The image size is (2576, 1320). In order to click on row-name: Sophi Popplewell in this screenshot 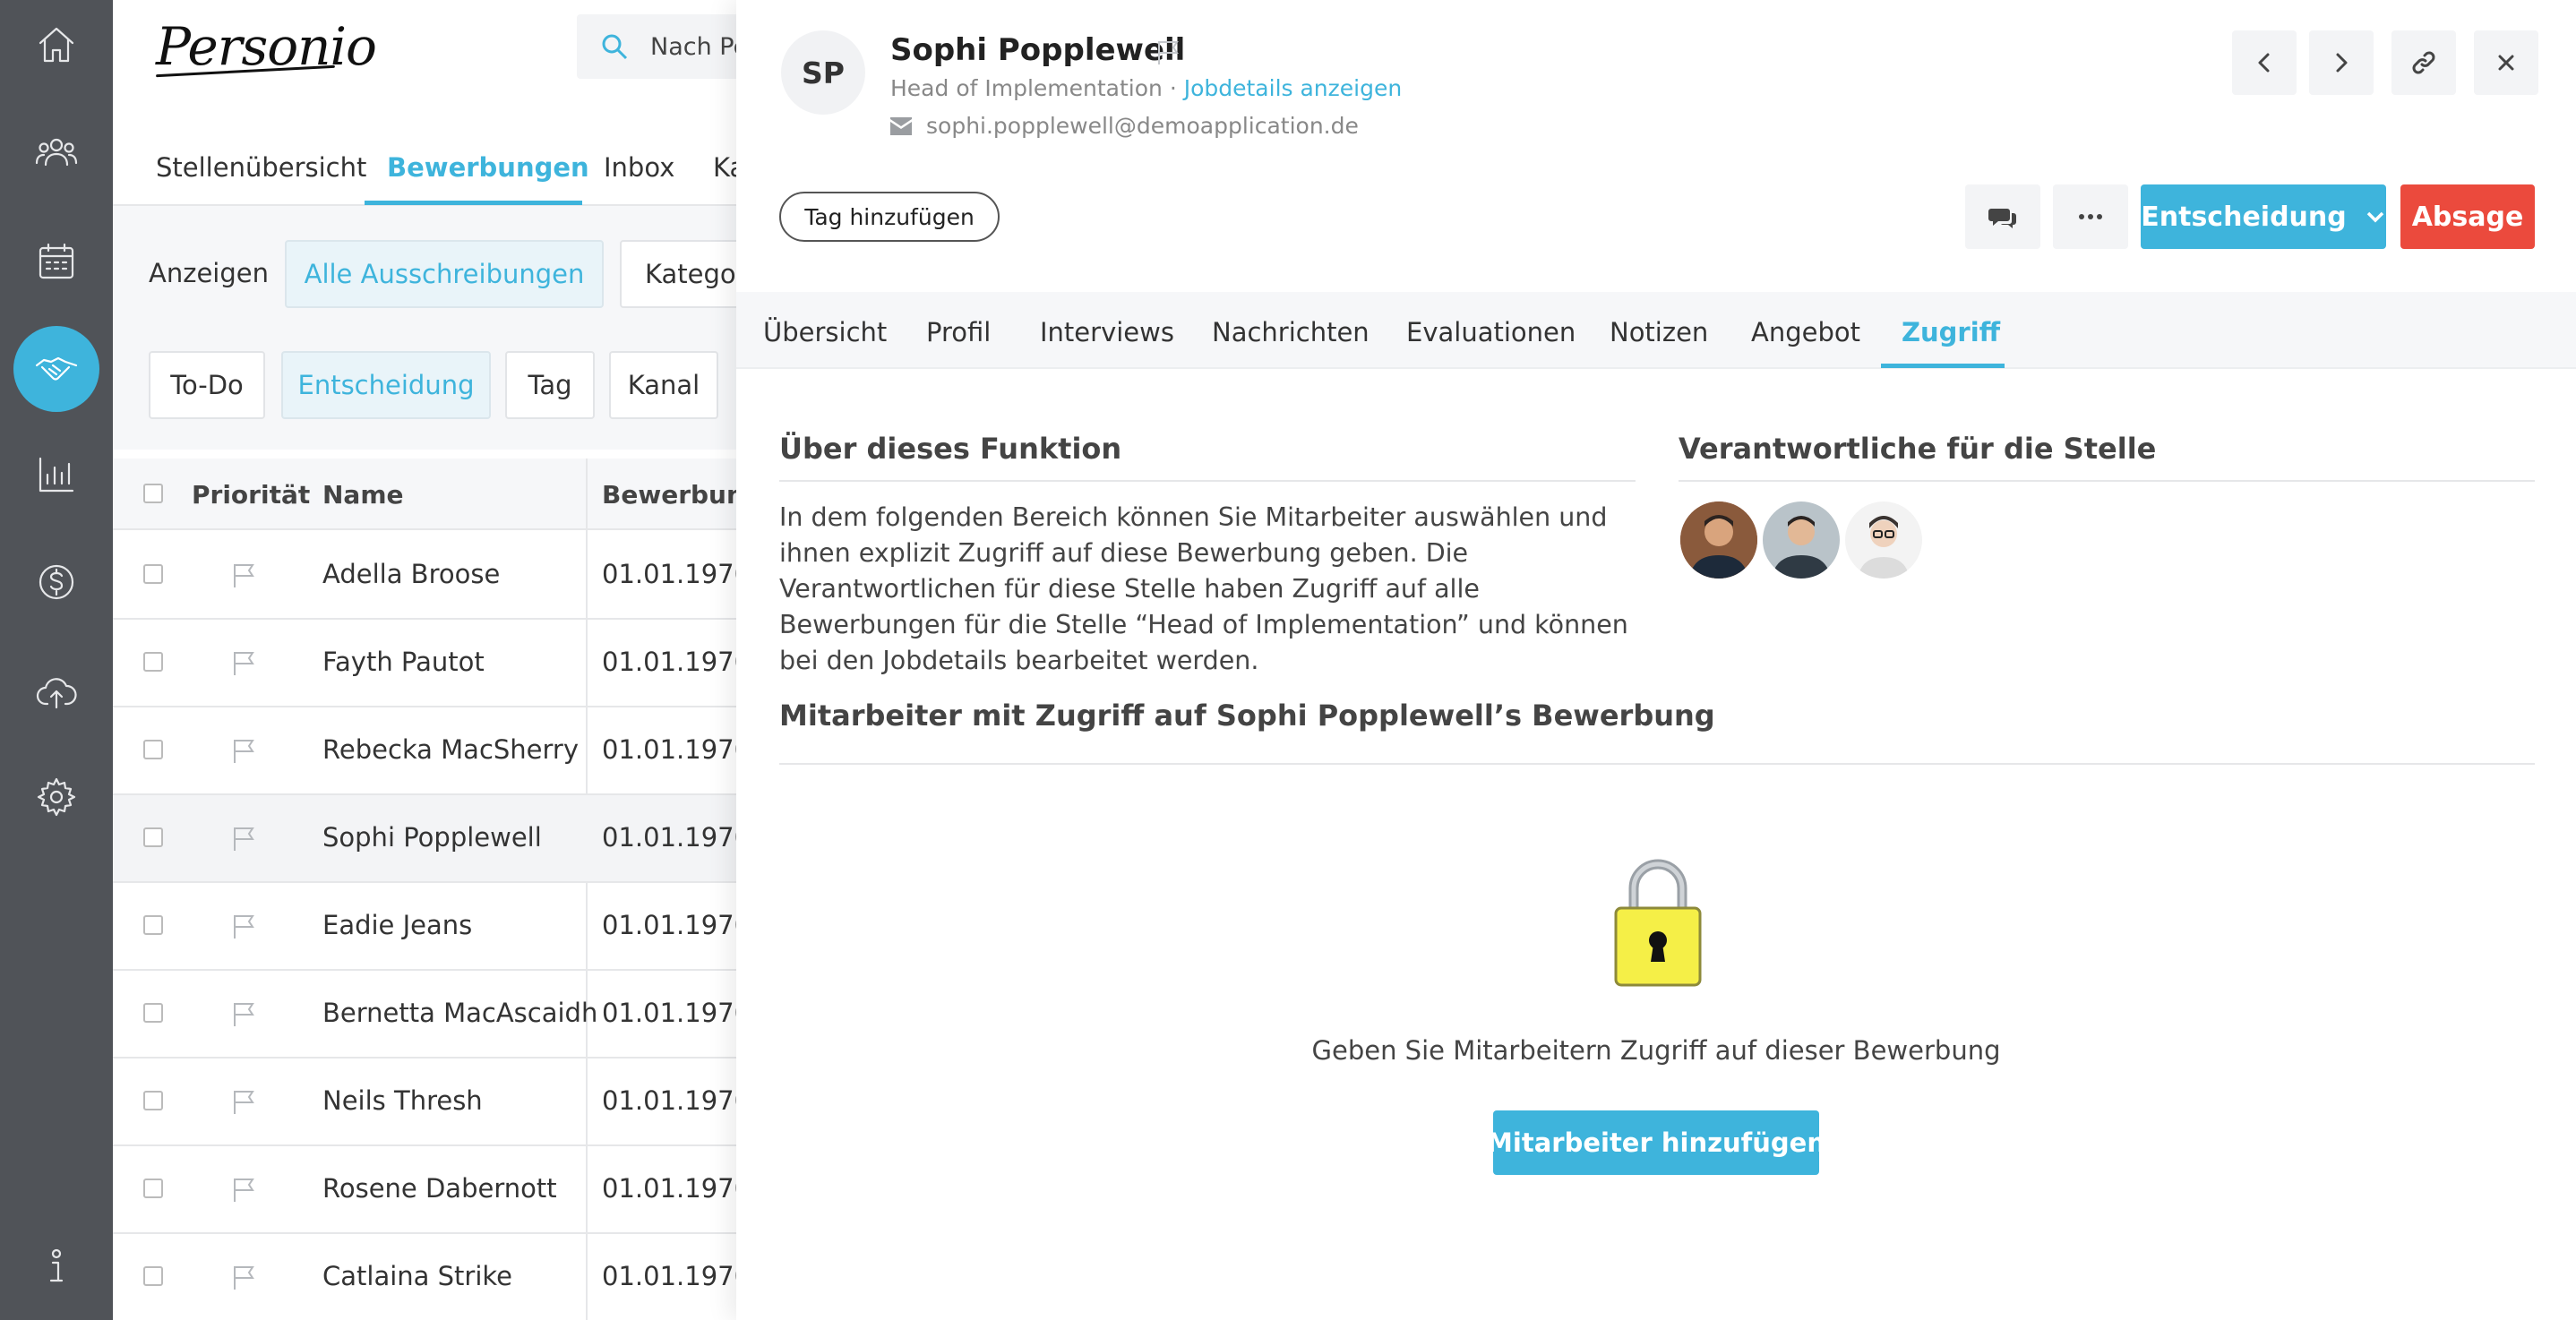, I will do `click(432, 838)`.